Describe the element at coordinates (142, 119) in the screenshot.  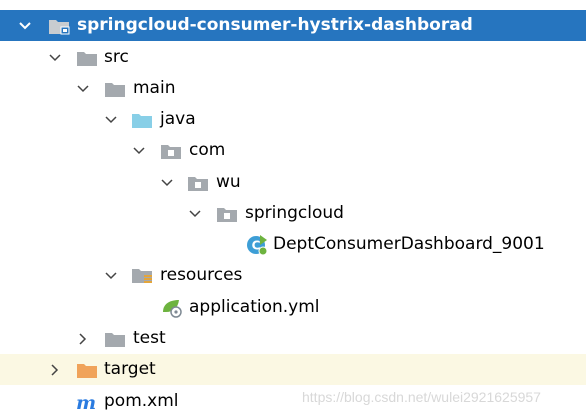
I see `source-folder-icon` at that location.